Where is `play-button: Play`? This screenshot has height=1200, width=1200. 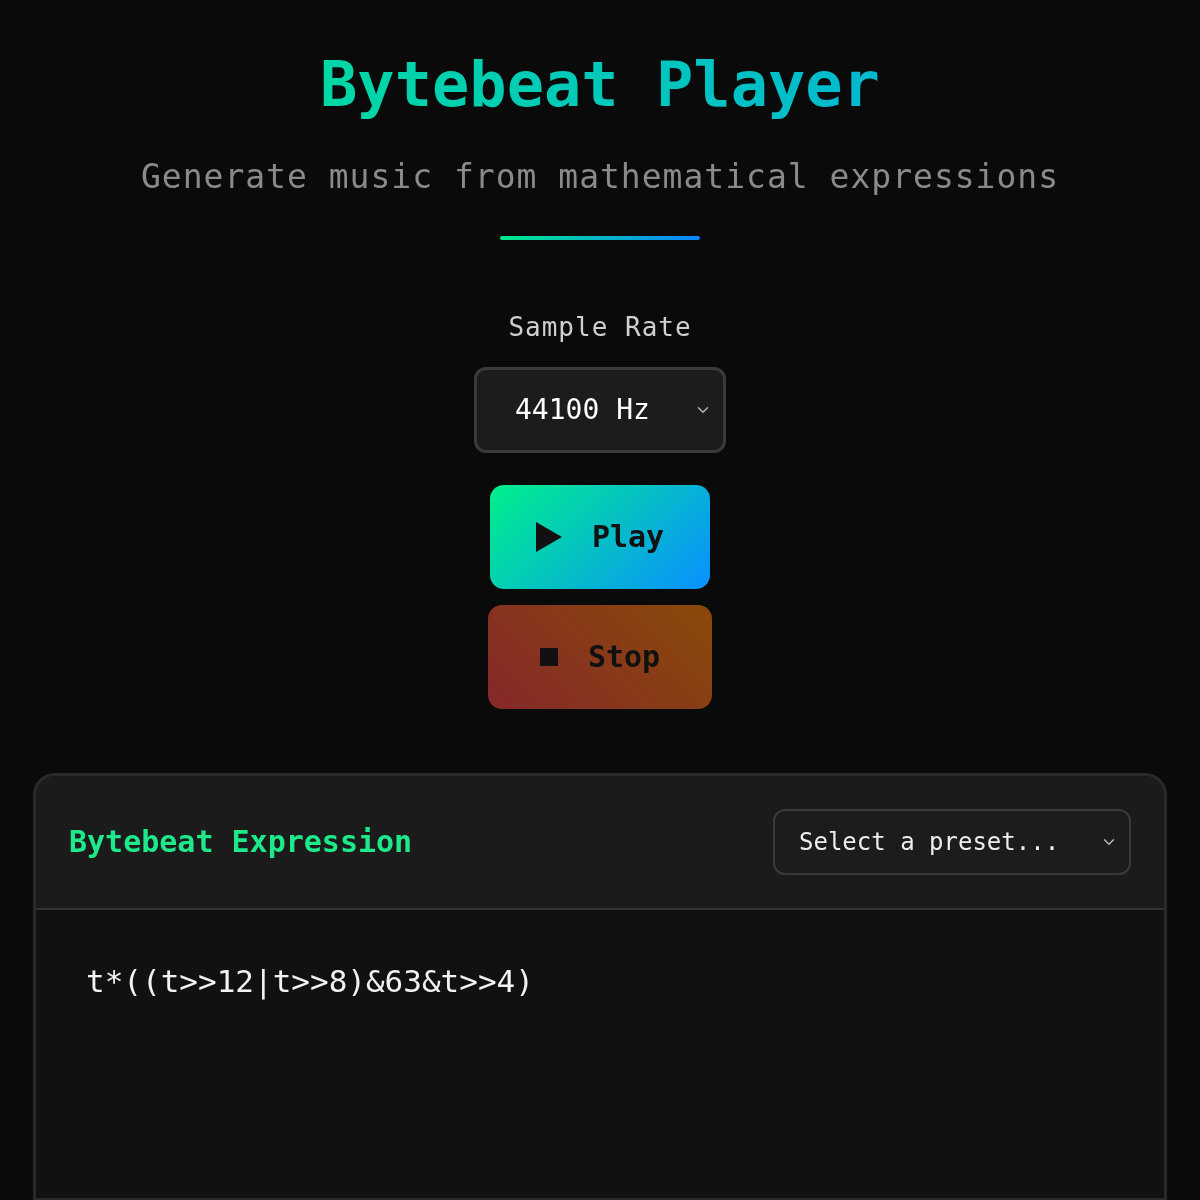
play-button: Play is located at coordinates (600, 536).